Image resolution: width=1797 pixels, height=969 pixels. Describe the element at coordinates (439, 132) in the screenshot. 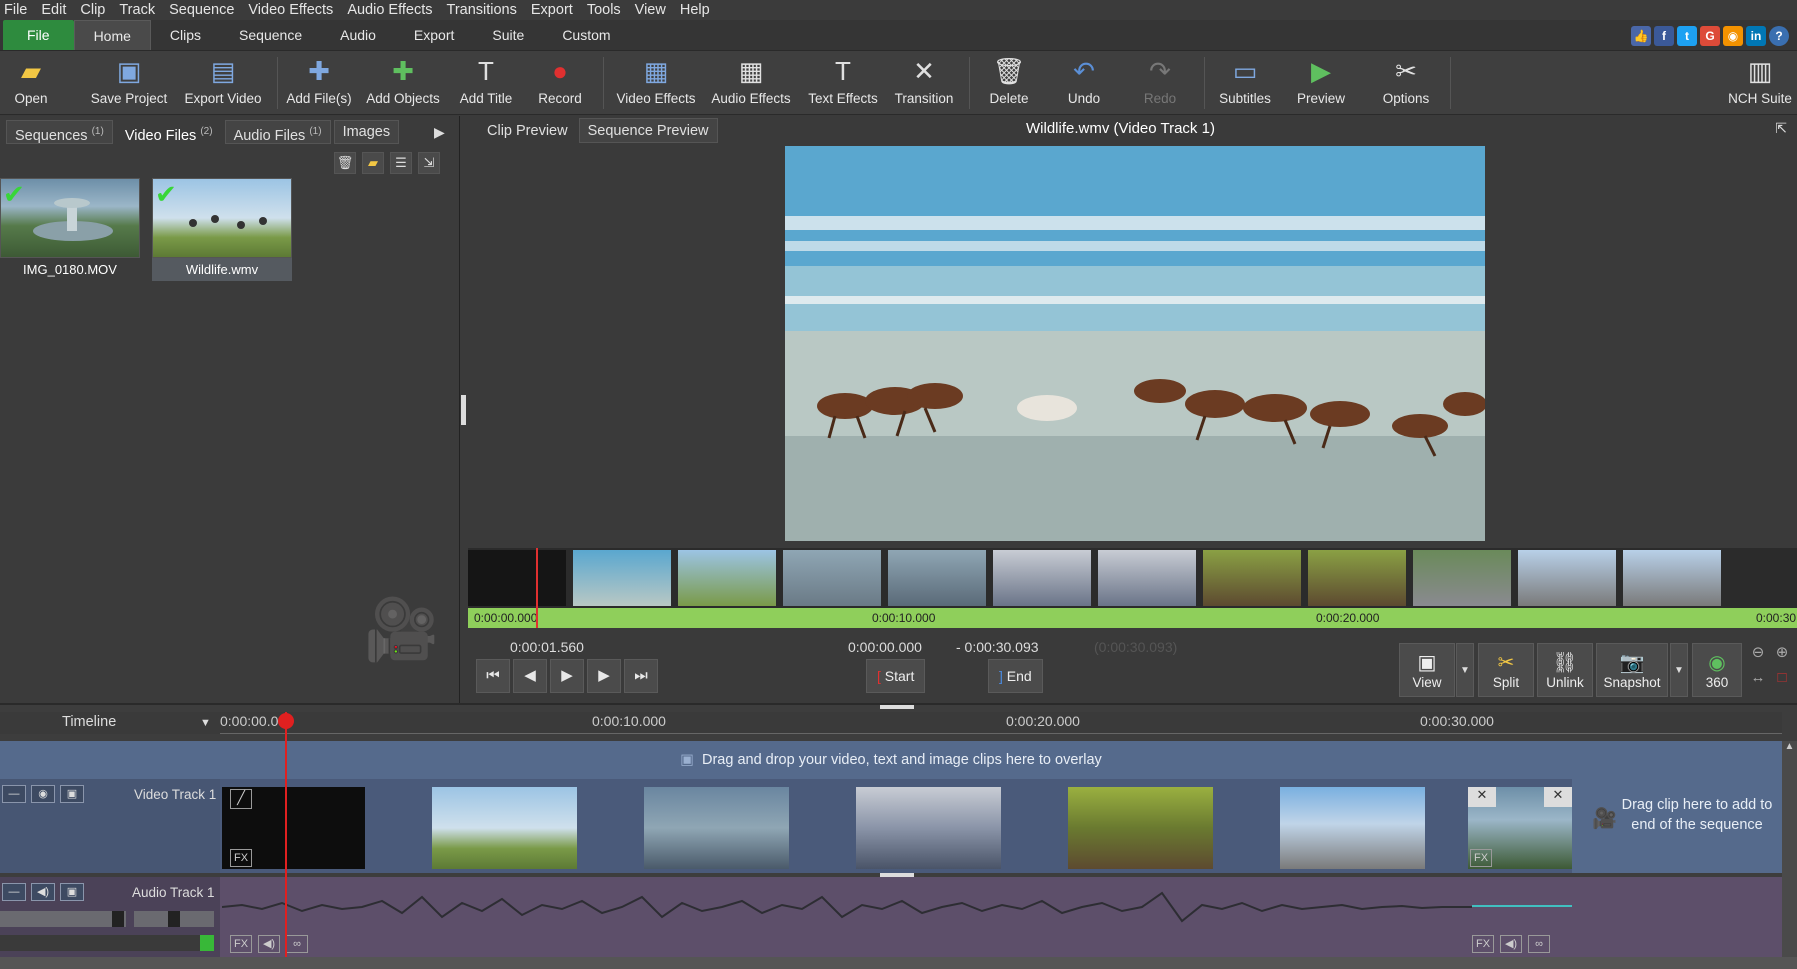

I see `tabs-scroll-right-icon: ▶` at that location.